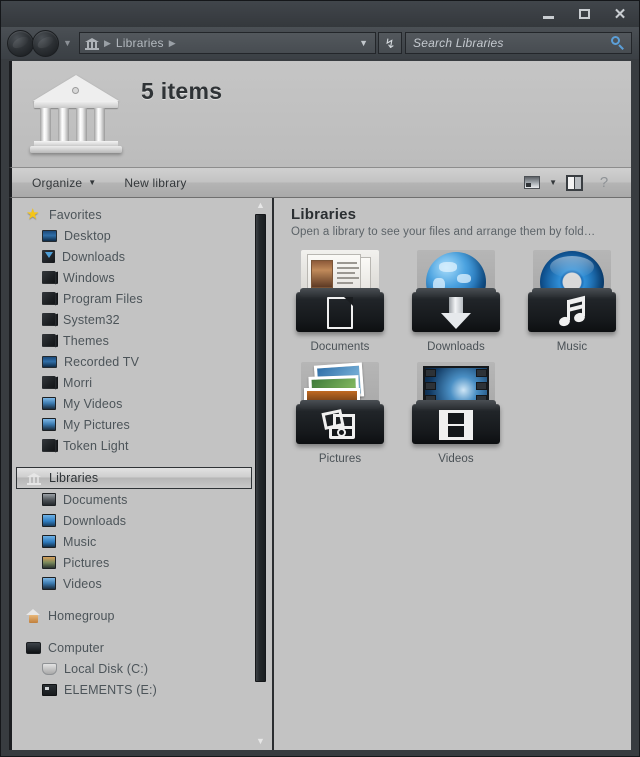 The image size is (640, 757). What do you see at coordinates (260, 741) in the screenshot?
I see `scroll-down-arrow-icon: ▼` at bounding box center [260, 741].